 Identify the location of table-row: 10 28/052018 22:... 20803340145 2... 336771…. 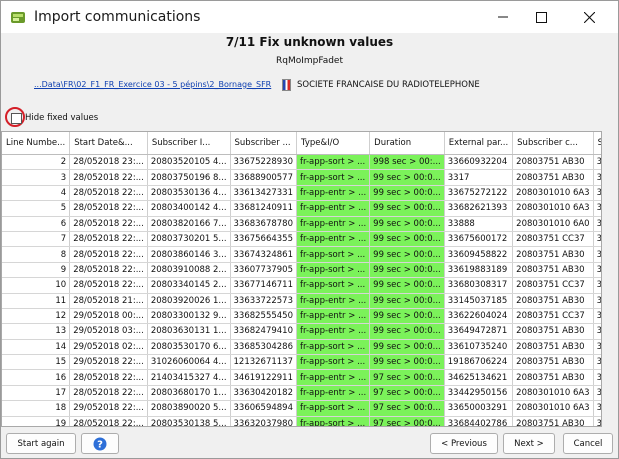
(301, 285).